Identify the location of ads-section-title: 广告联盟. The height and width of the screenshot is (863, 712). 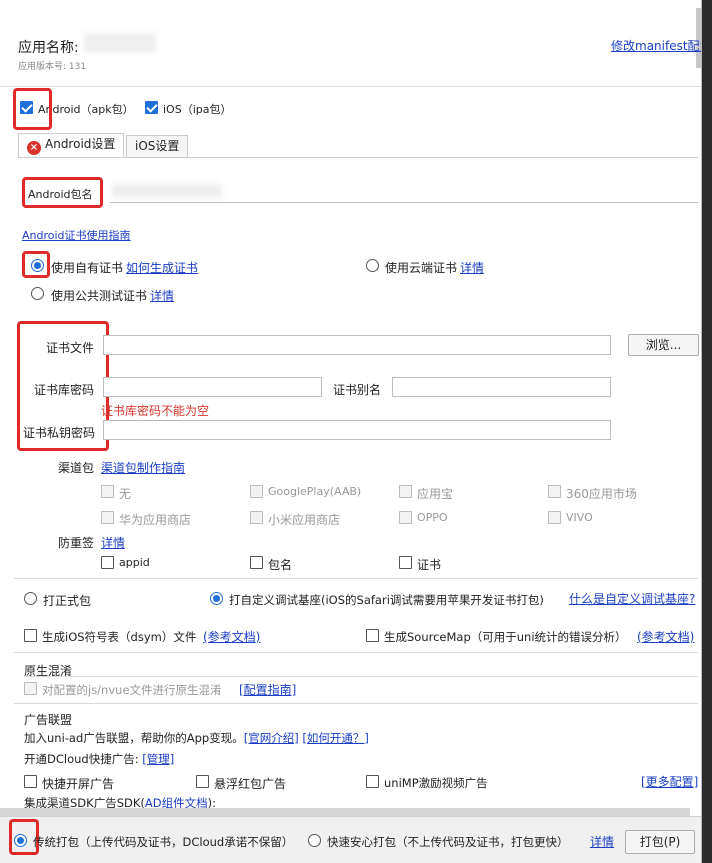
(48, 720).